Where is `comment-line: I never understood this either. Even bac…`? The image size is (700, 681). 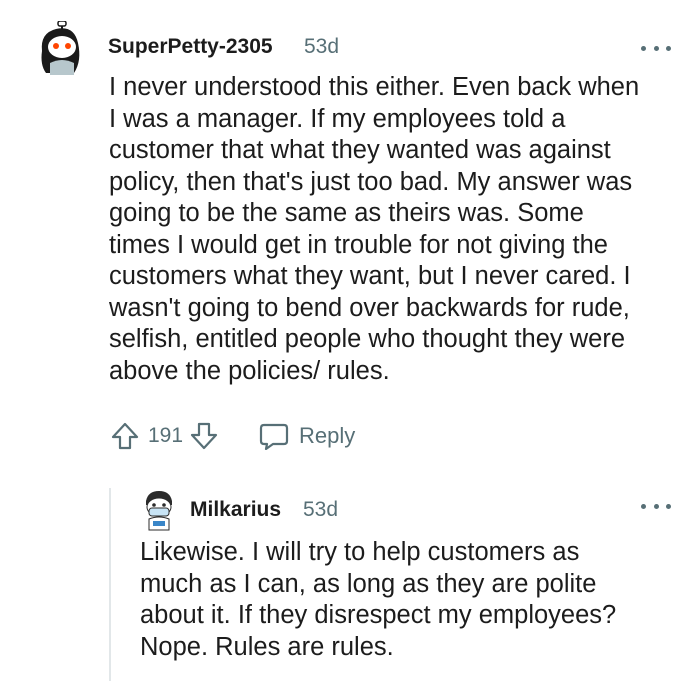
comment-line: I never understood this either. Even bac… is located at coordinates (374, 87).